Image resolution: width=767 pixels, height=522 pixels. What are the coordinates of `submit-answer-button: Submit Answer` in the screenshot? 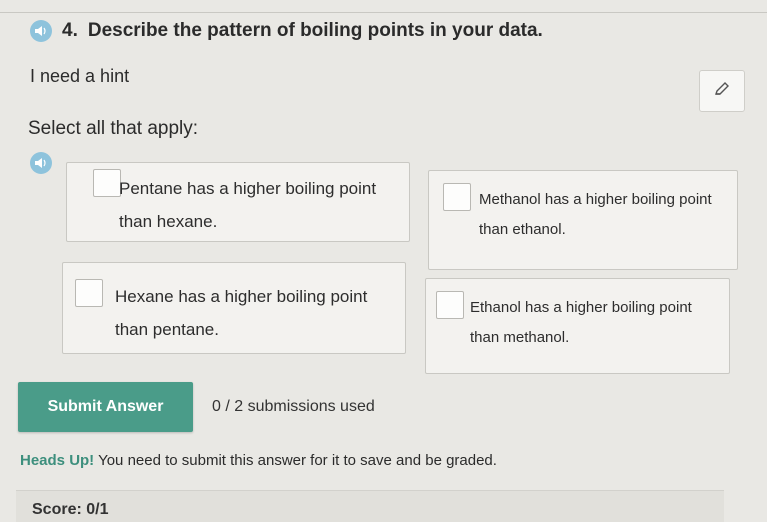 It's located at (105, 407).